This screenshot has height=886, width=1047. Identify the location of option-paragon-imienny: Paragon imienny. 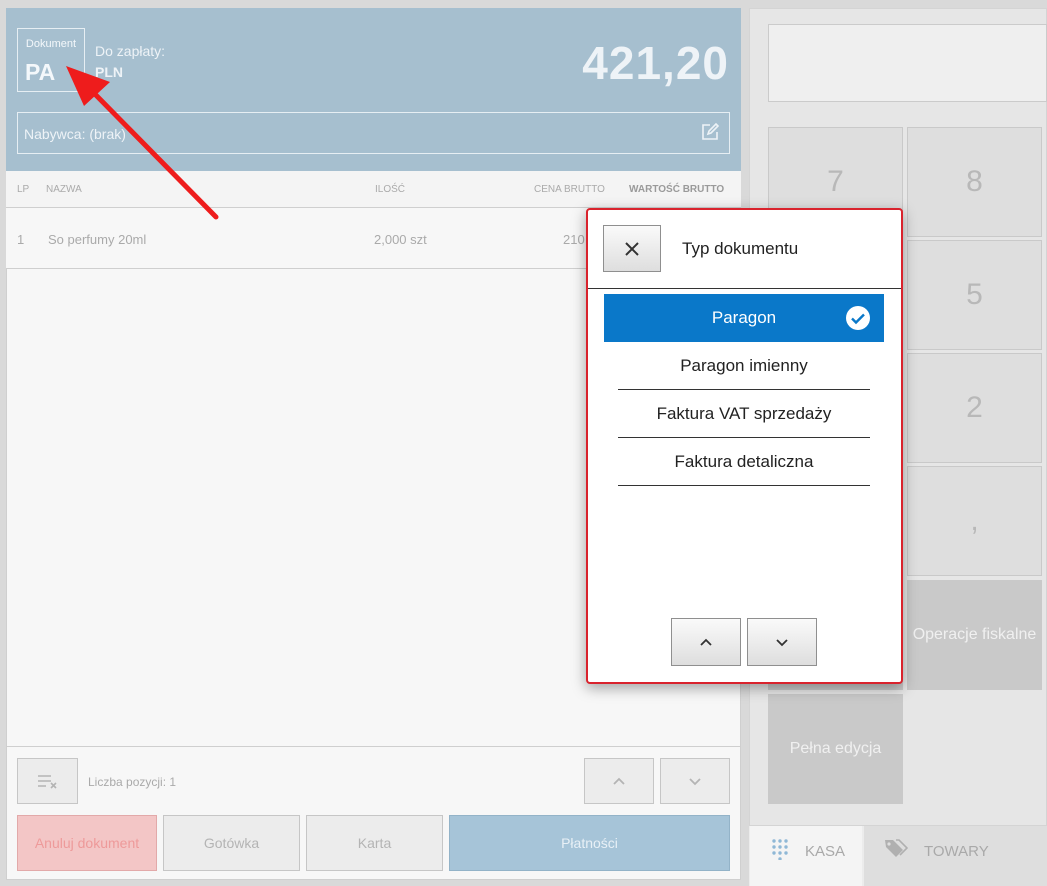
(744, 366).